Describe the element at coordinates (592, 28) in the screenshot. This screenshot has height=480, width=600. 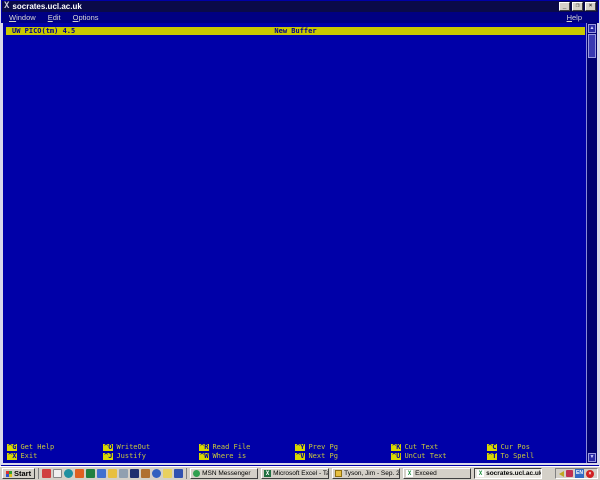
I see `scroll-up-icon: ▲` at that location.